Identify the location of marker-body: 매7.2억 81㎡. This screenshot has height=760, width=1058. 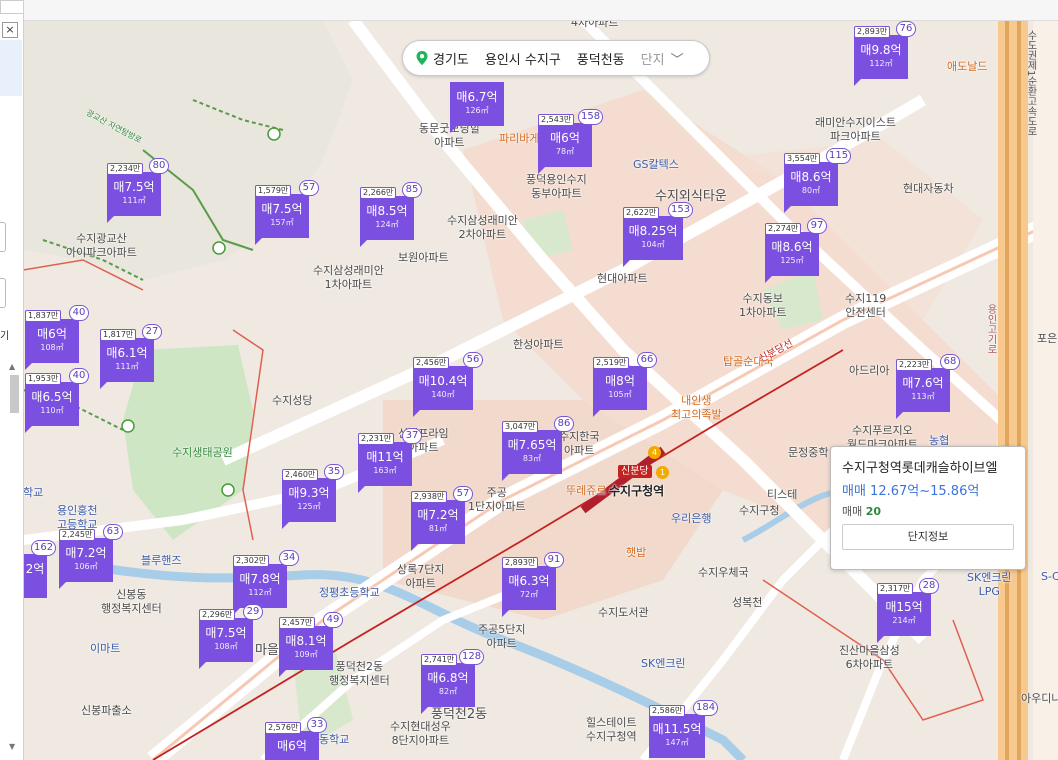
(438, 522).